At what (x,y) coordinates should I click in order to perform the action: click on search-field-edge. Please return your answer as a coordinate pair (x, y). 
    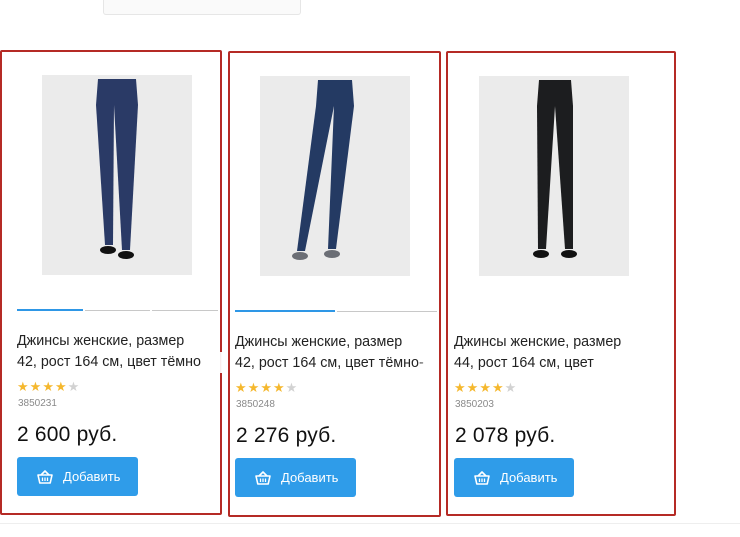
    Looking at the image, I should click on (202, 7).